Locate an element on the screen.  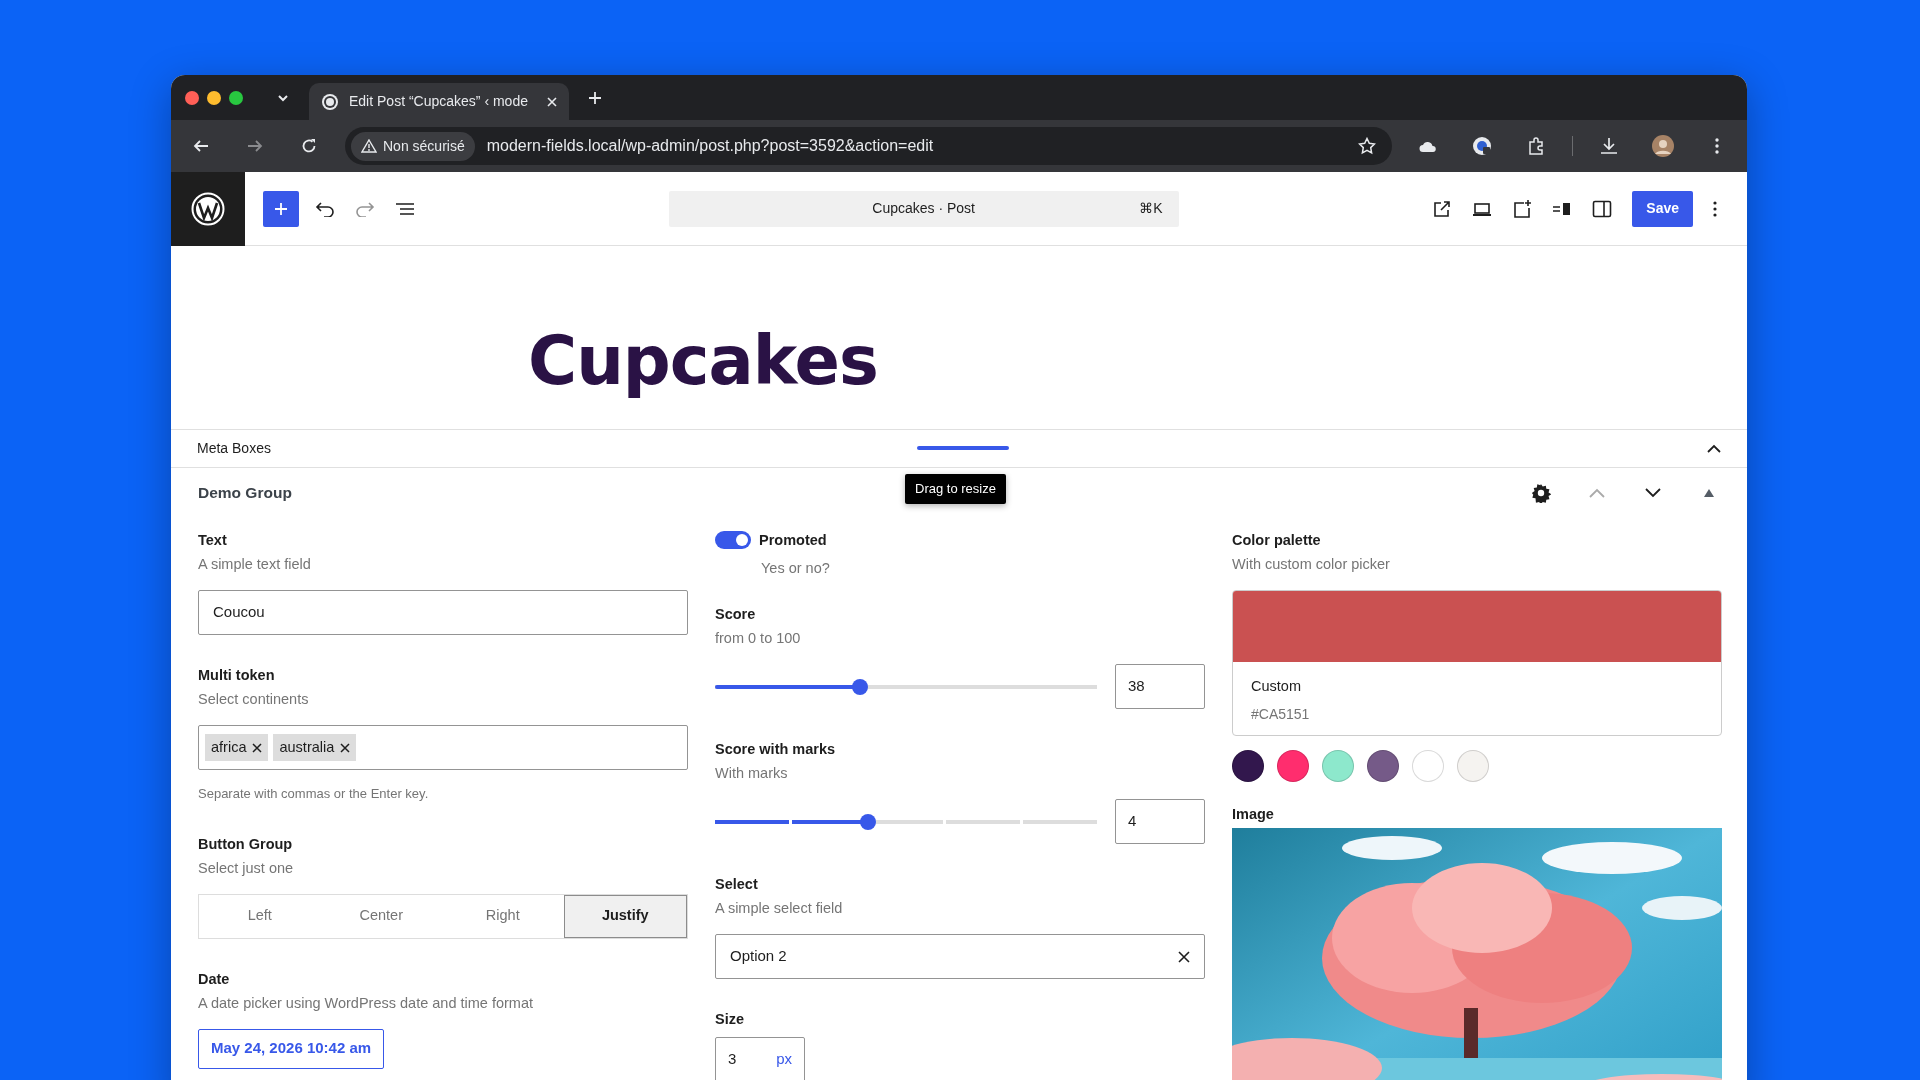
url-text: modern-fields.local/wp-admin/post.php?post=3592&action=edit is located at coordinates (710, 146).